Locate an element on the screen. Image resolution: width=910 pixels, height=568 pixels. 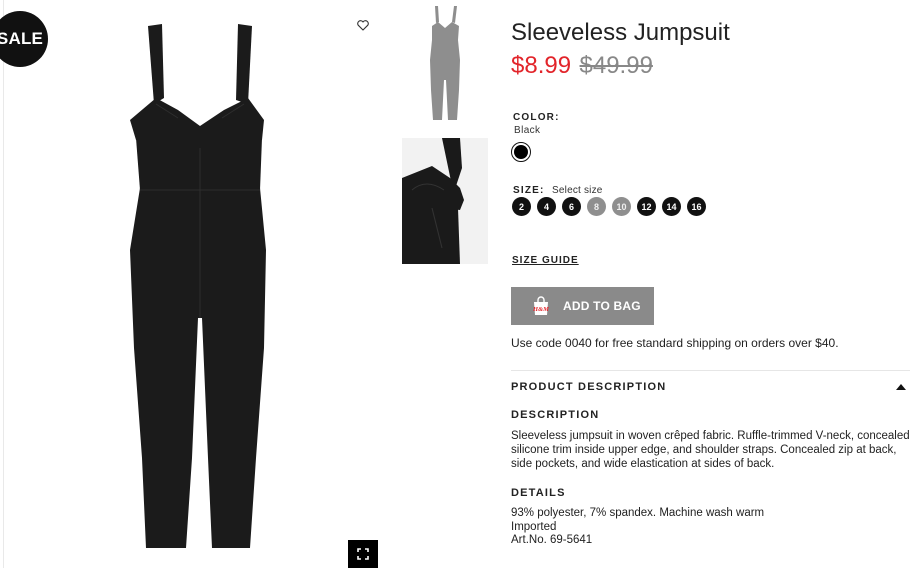
description-label: DESCRIPTION is located at coordinates (555, 415).